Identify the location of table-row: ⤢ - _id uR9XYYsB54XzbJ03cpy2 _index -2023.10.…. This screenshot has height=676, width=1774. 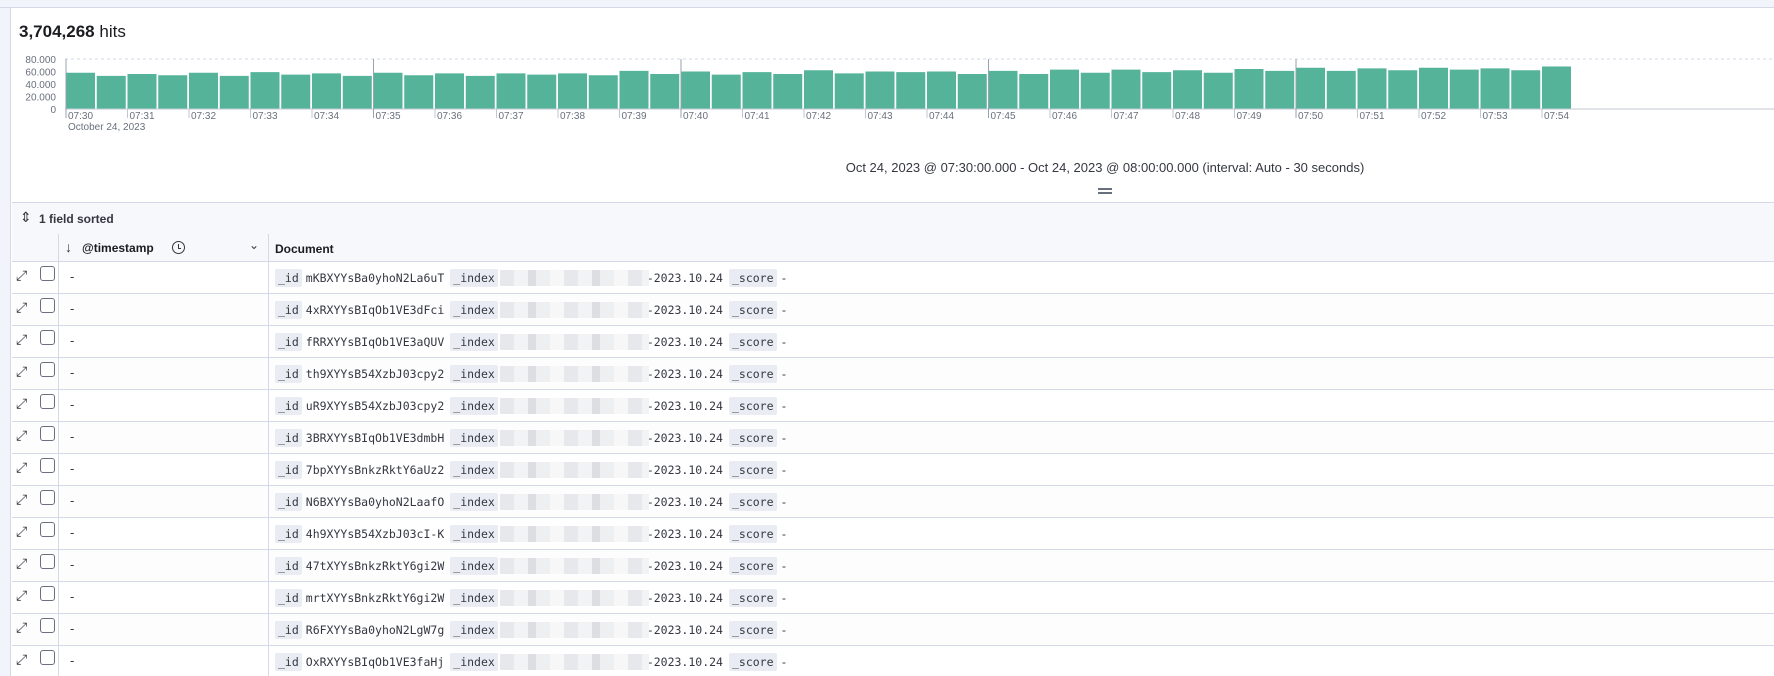
(893, 406).